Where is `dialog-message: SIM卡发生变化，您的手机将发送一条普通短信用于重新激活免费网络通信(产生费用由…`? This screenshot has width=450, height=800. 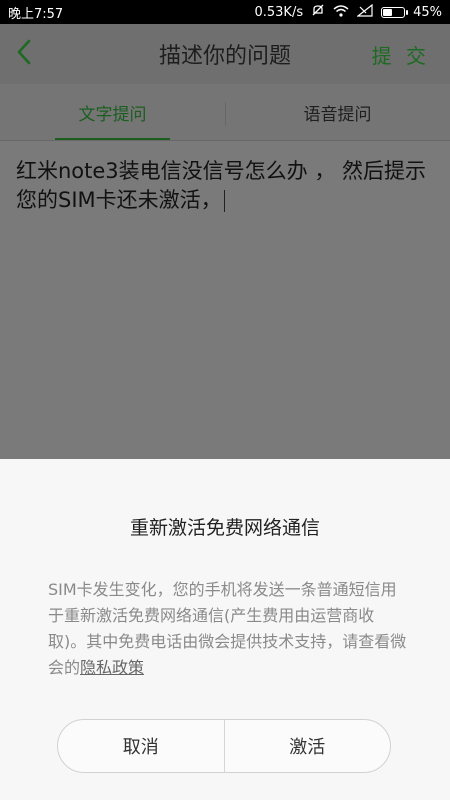
dialog-message: SIM卡发生变化，您的手机将发送一条普通短信用于重新激活免费网络通信(产生费用由… is located at coordinates (228, 629).